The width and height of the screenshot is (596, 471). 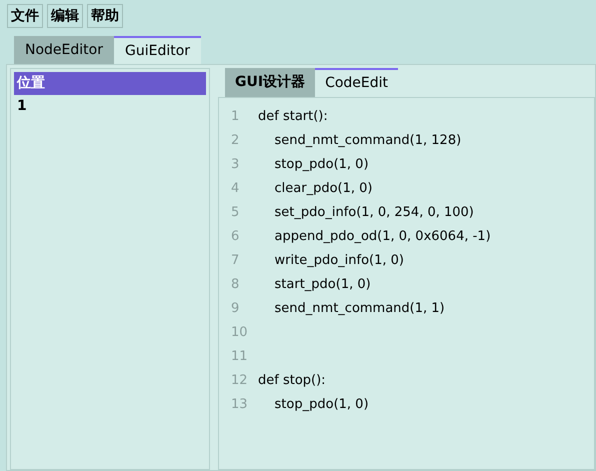 What do you see at coordinates (323, 189) in the screenshot?
I see `code-line: clear_pdo(1, 0)` at bounding box center [323, 189].